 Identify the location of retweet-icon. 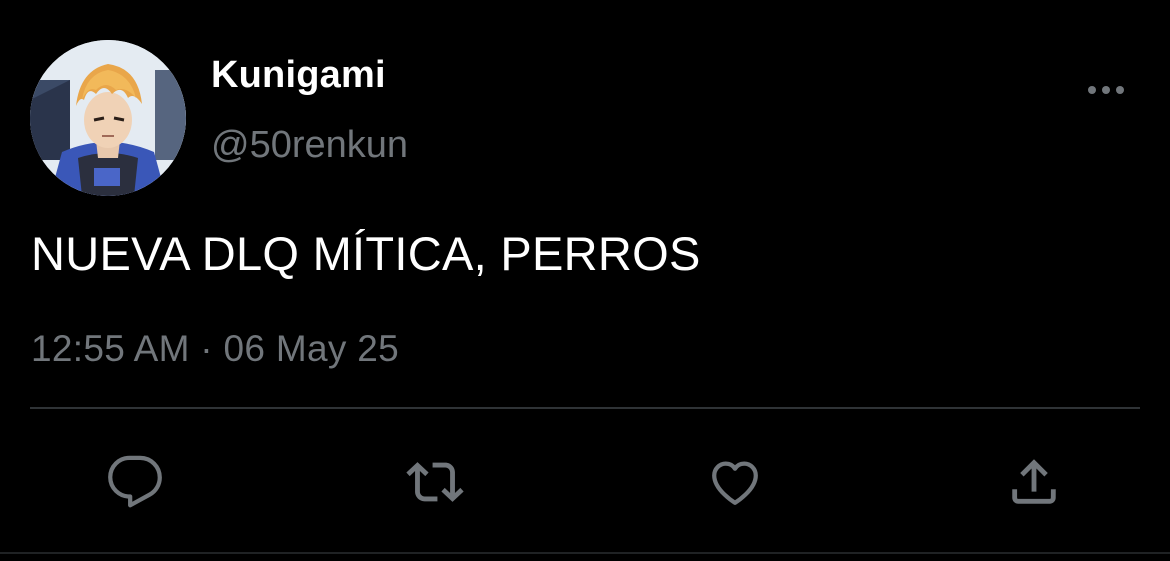
(435, 482).